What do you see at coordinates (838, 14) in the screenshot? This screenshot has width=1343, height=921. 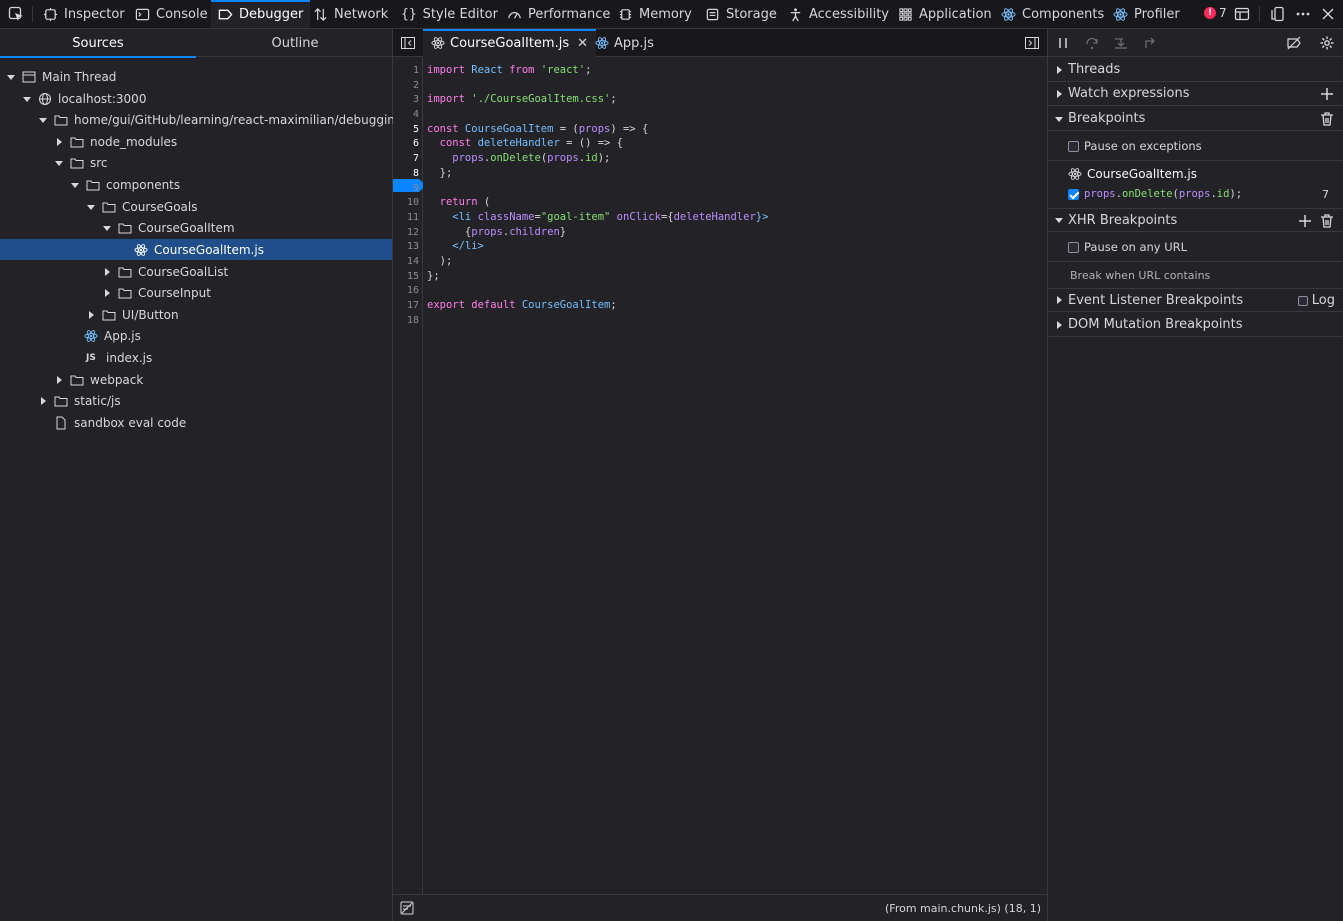 I see `tab-accessibility: Accessibility` at bounding box center [838, 14].